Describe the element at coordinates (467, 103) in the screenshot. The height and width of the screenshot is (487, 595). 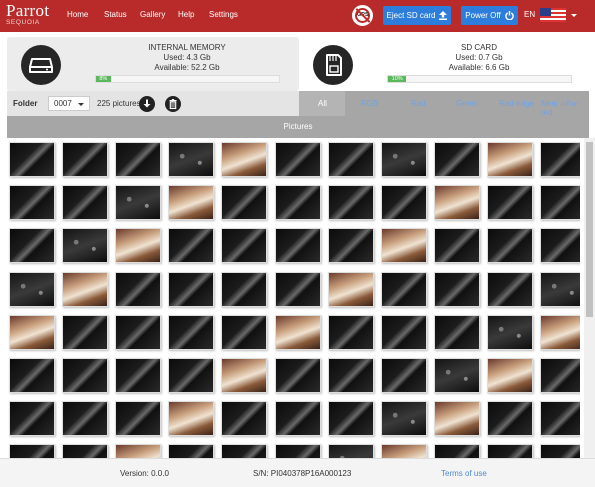
I see `filter-green: Green` at that location.